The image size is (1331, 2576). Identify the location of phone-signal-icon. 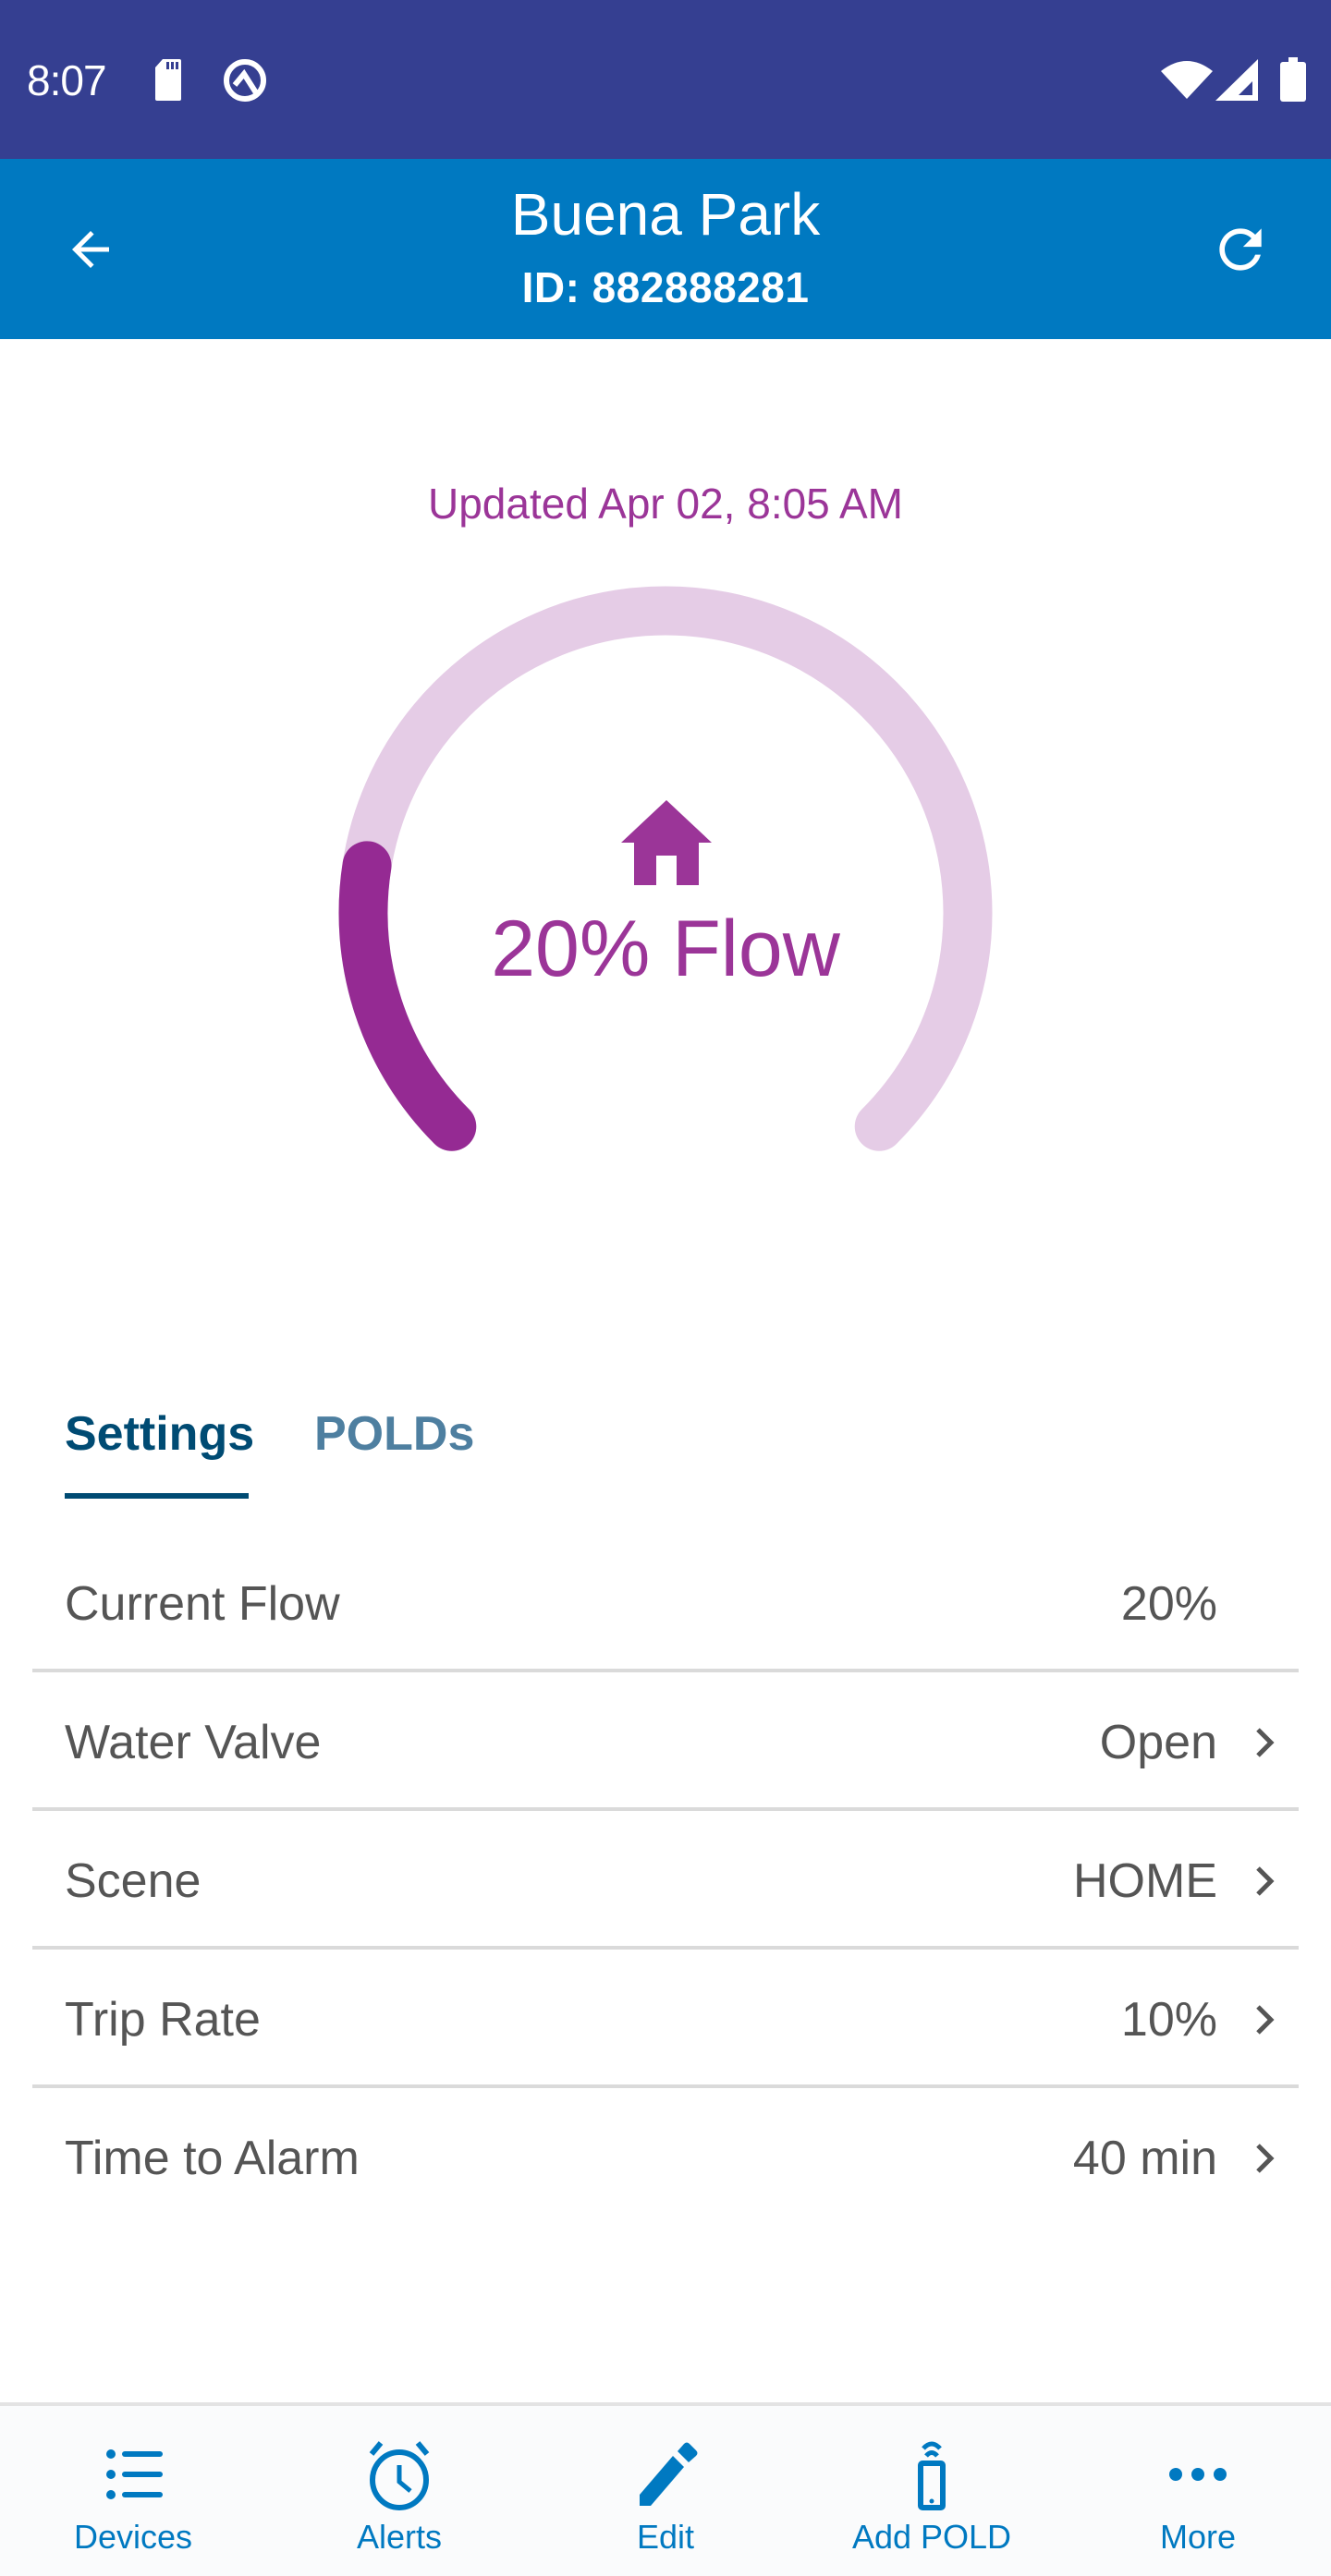
(932, 2475).